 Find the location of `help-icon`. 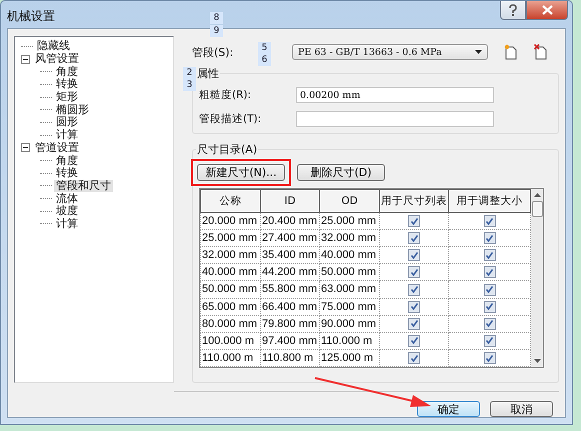

help-icon is located at coordinates (513, 10).